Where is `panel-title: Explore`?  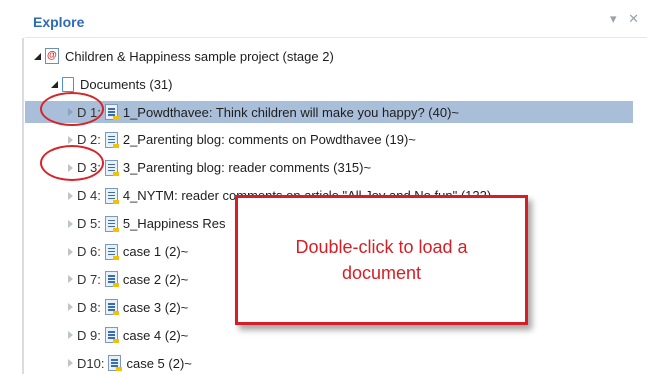
panel-title: Explore is located at coordinates (59, 22).